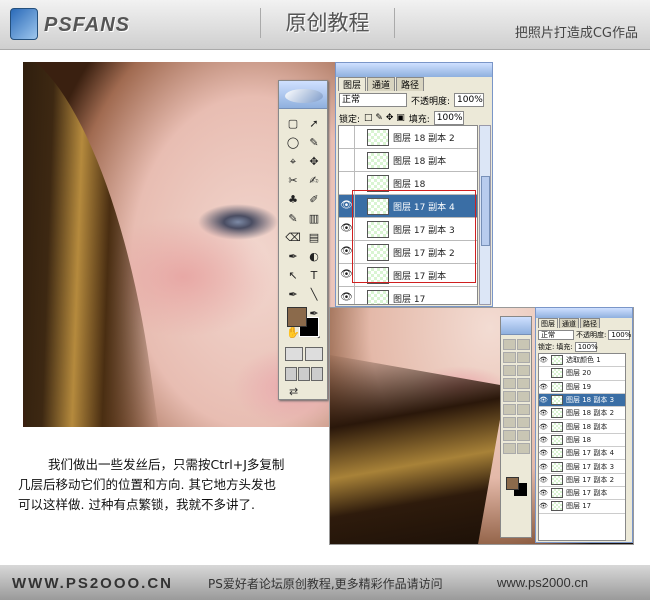 The height and width of the screenshot is (600, 650). I want to click on blend-row-small: 正常 不透明度: 100%, so click(584, 335).